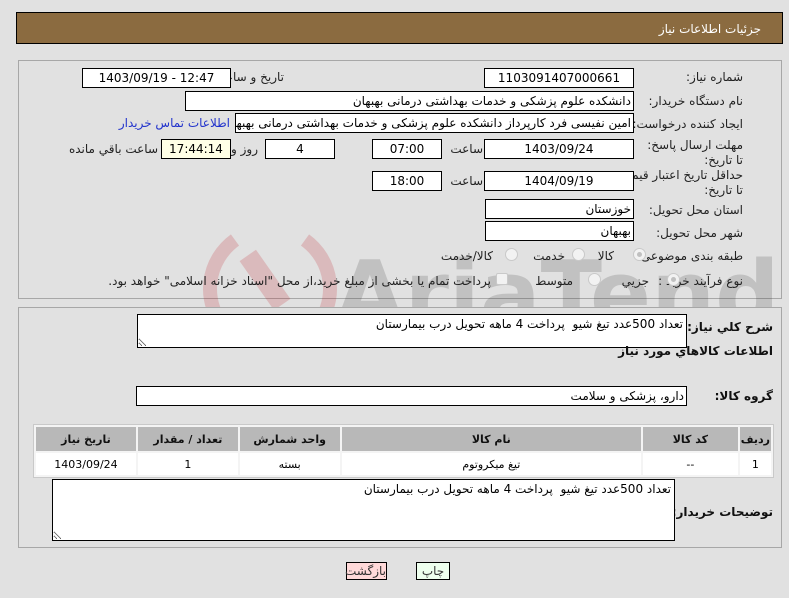 The height and width of the screenshot is (598, 789). Describe the element at coordinates (86, 439) in the screenshot. I see `col-header-need-date: تاریخ نیاز` at that location.